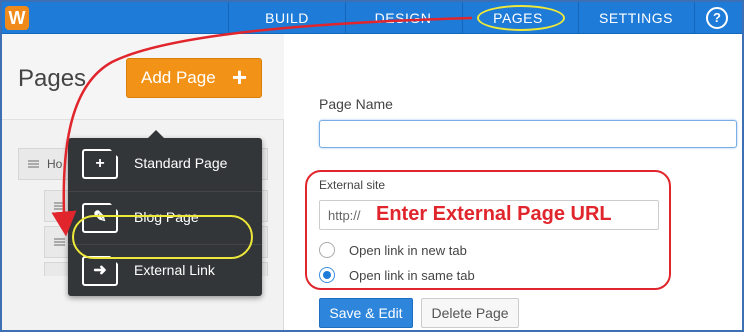 The width and height of the screenshot is (744, 332). I want to click on menu-item-blog-page: ✎ Blog Page, so click(165, 217).